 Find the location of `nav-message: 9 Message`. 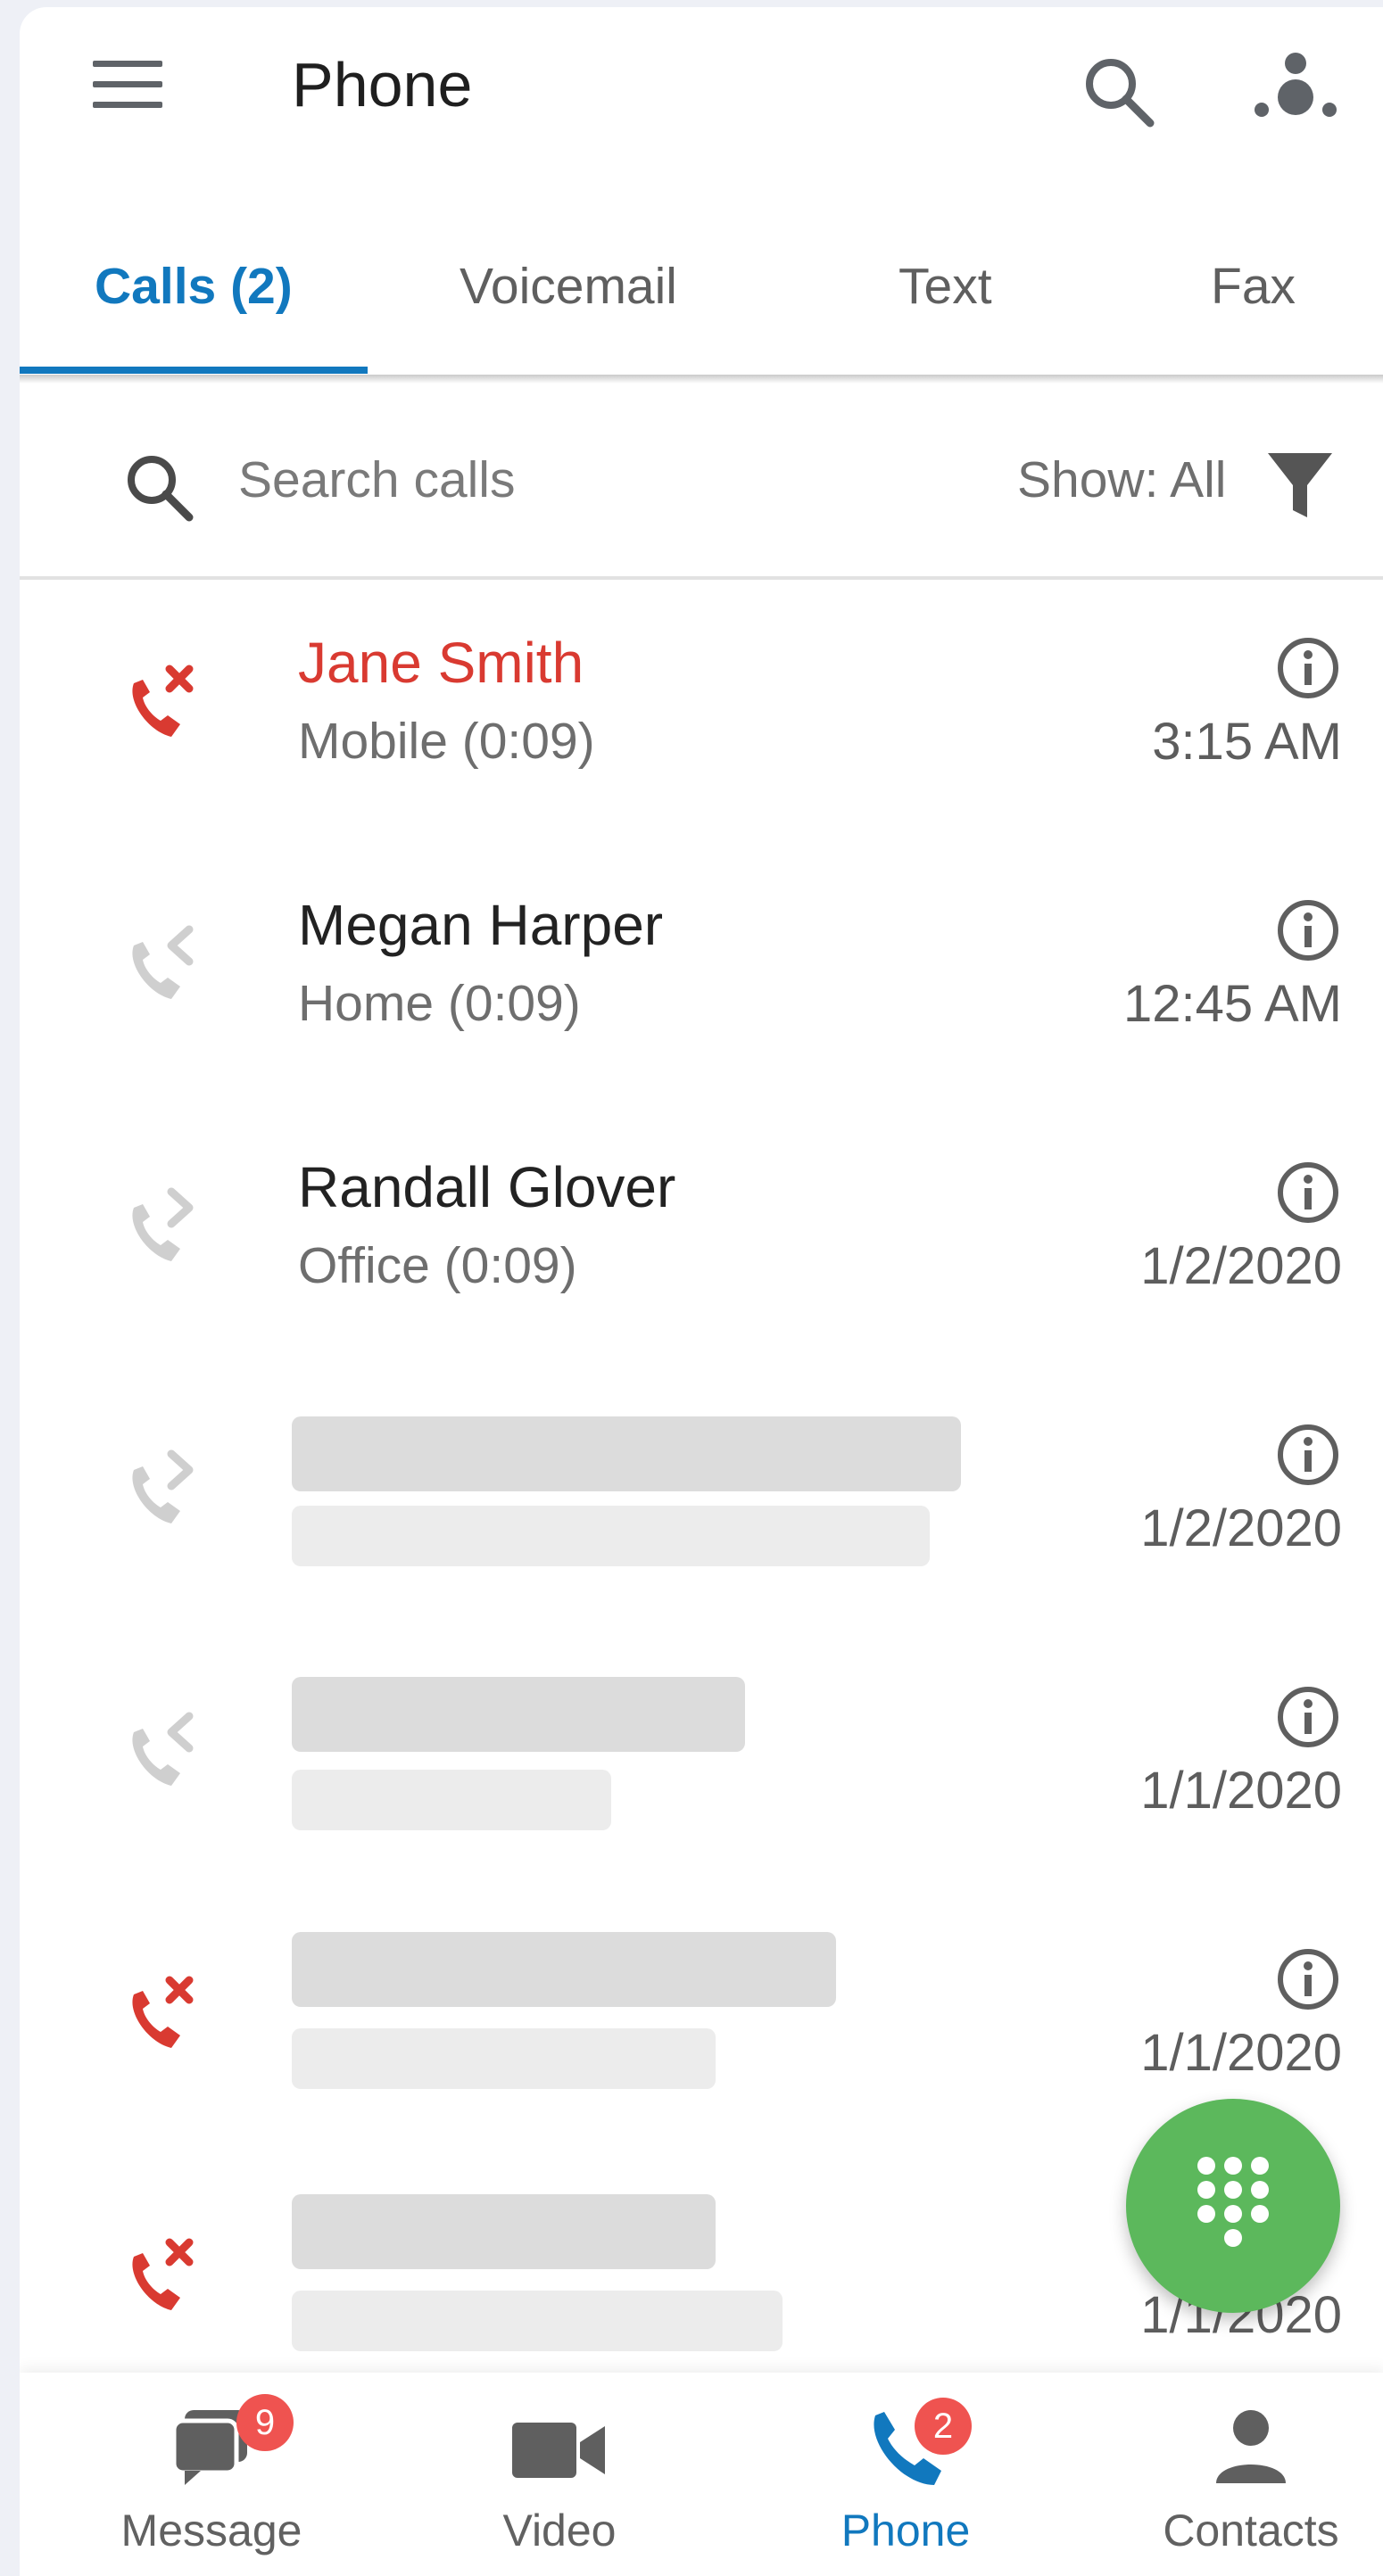

nav-message: 9 Message is located at coordinates (211, 2474).